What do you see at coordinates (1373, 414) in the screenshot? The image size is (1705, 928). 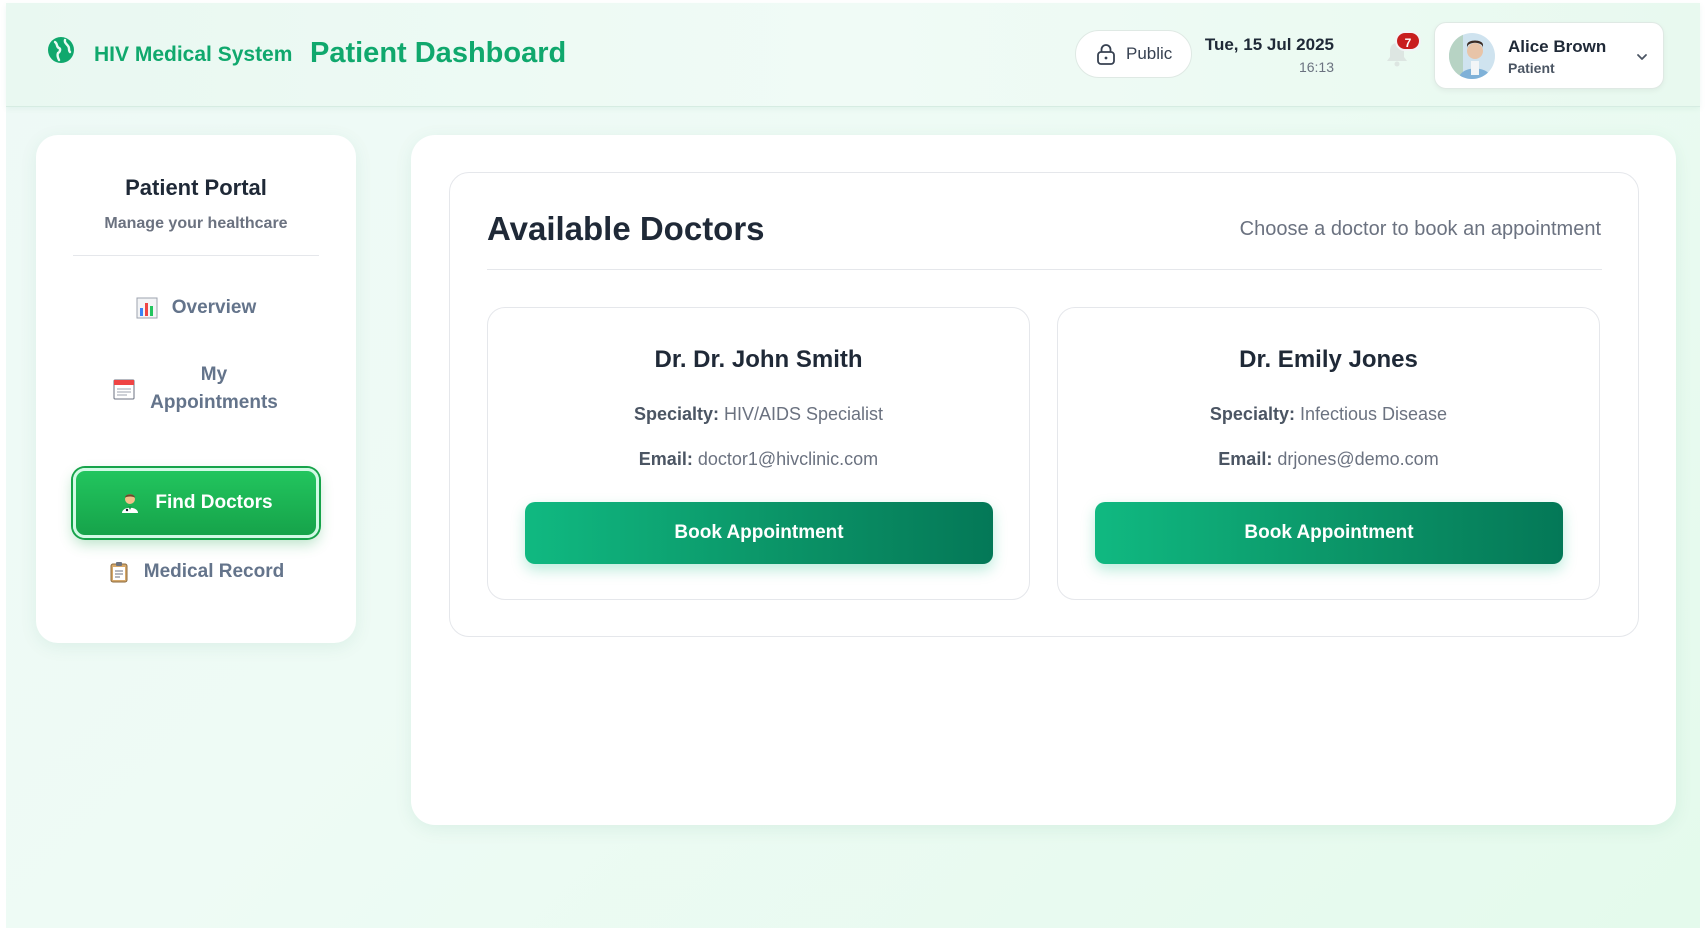 I see `specialty-value: Infectious Disease` at bounding box center [1373, 414].